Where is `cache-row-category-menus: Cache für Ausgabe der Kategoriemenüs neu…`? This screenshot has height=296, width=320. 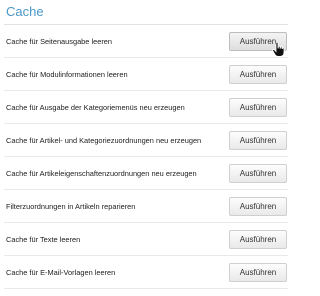 cache-row-category-menus: Cache für Ausgabe der Kategoriemenüs neu… is located at coordinates (146, 107).